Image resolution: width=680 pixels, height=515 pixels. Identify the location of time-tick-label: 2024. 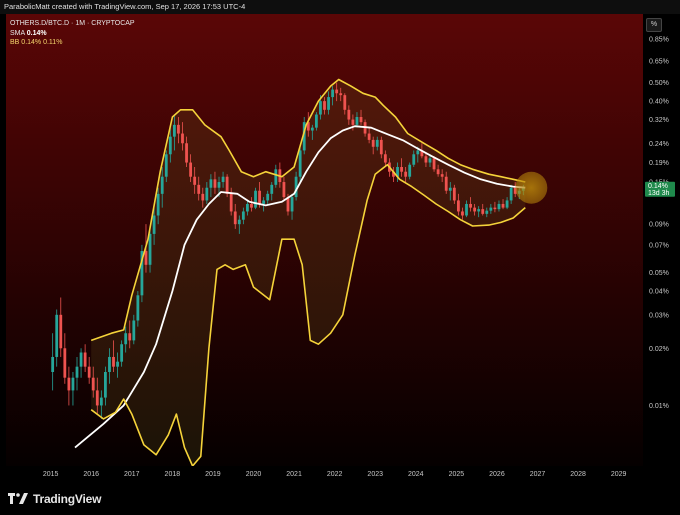
(416, 474).